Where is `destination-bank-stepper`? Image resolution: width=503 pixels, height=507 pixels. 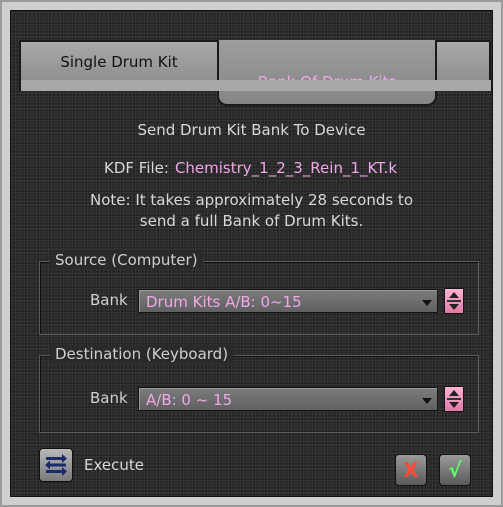
destination-bank-stepper is located at coordinates (454, 399).